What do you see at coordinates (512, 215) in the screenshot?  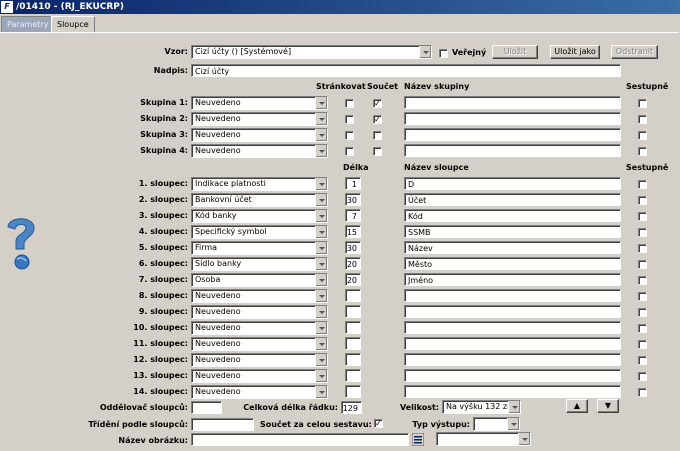 I see `column-name-input: Kód` at bounding box center [512, 215].